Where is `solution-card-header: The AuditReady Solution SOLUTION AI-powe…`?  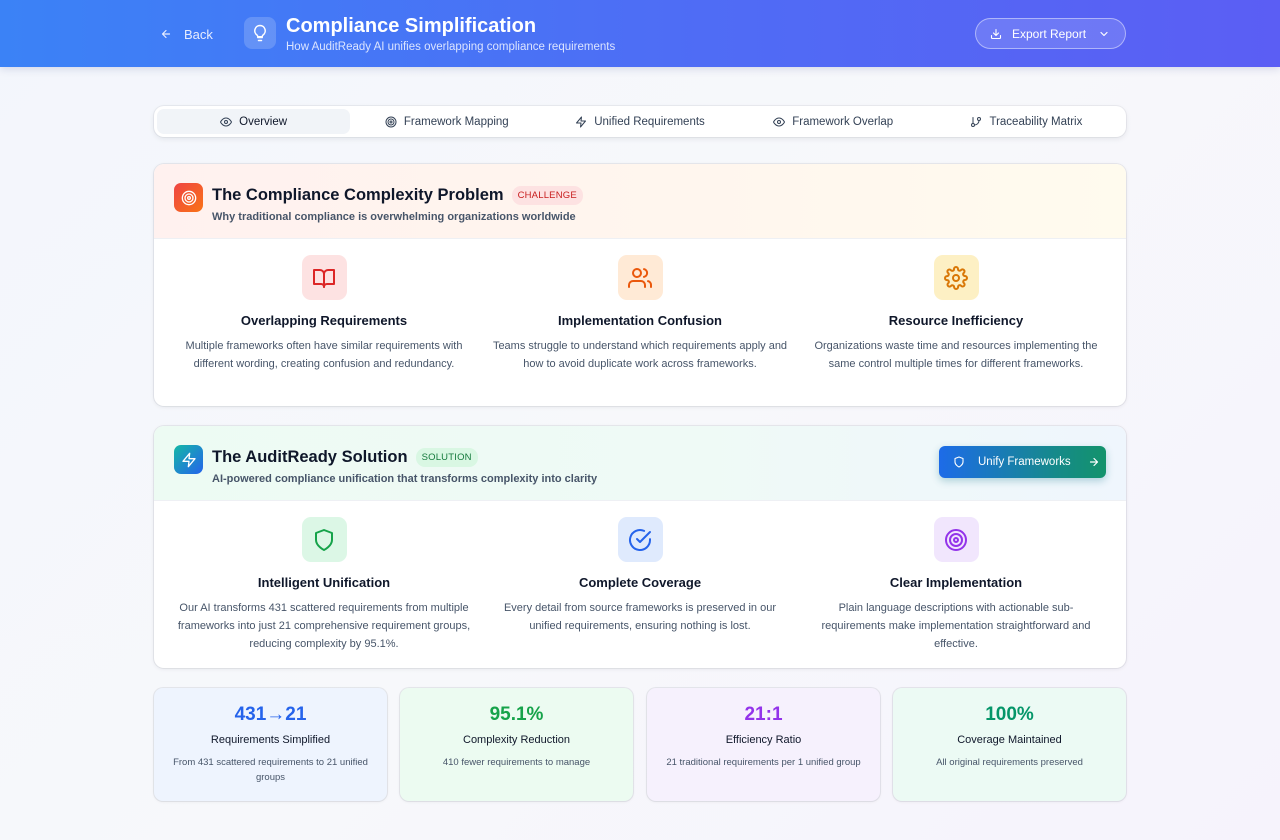 solution-card-header: The AuditReady Solution SOLUTION AI-powe… is located at coordinates (640, 463).